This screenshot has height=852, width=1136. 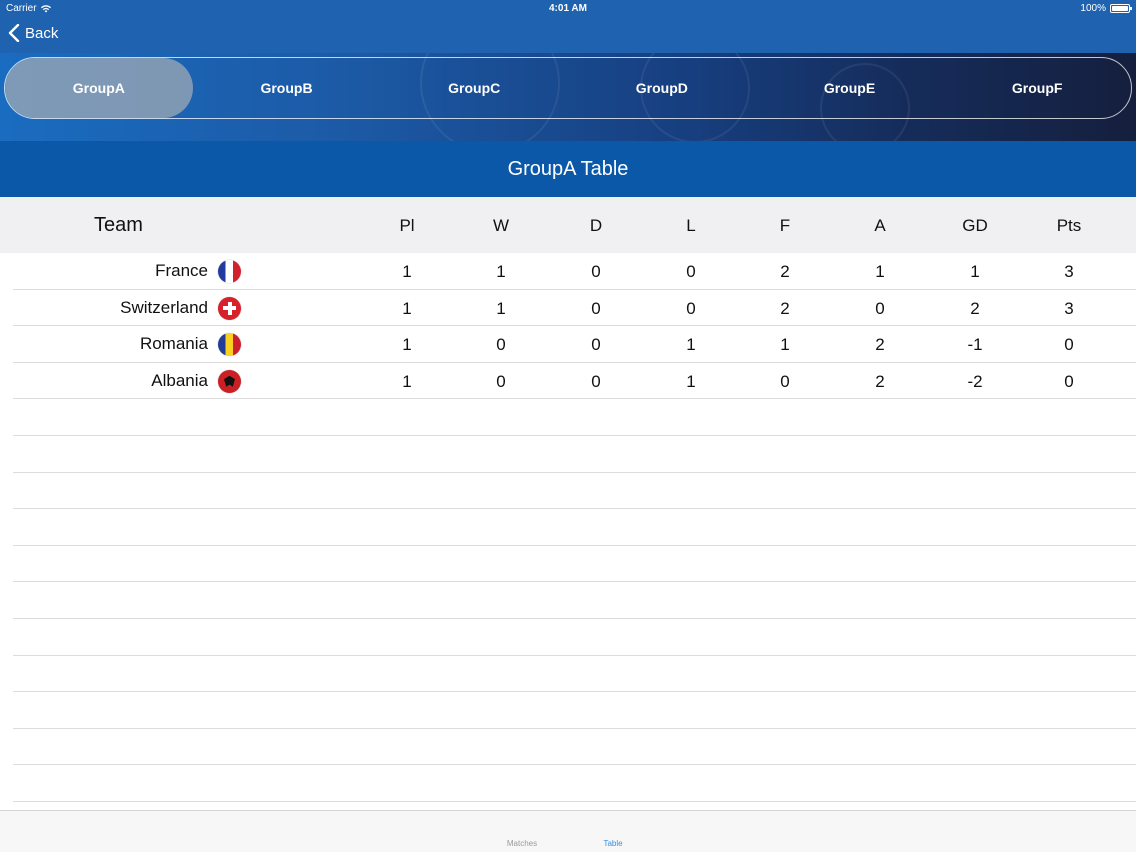 I want to click on group-tab-b: GroupB, so click(x=287, y=88).